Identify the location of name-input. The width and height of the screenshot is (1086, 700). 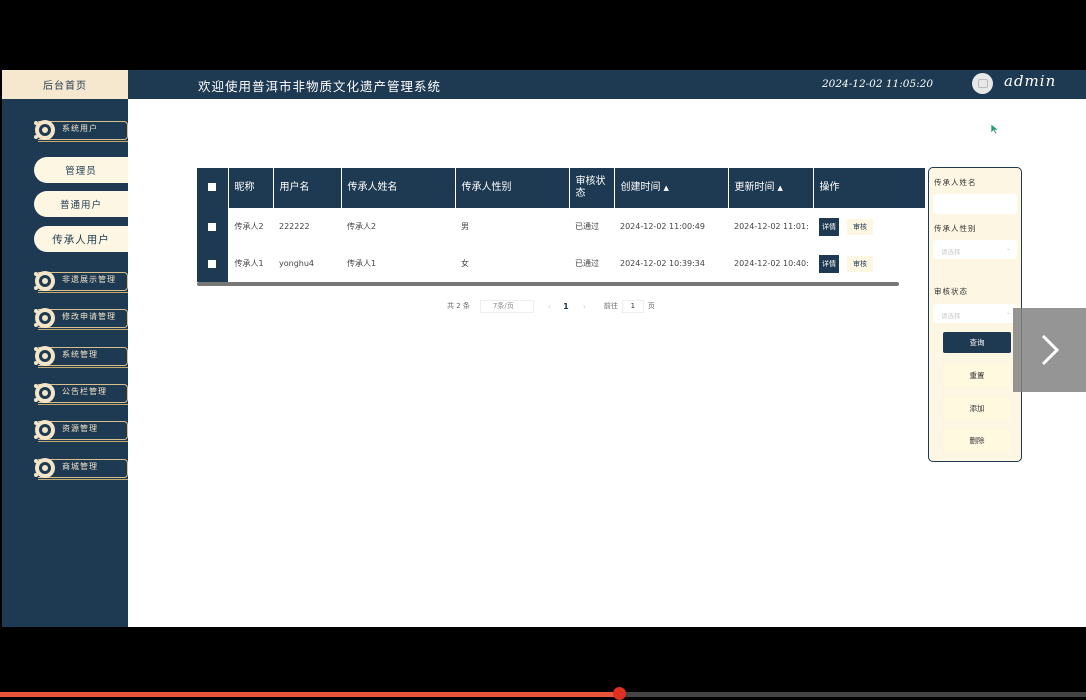
(975, 204).